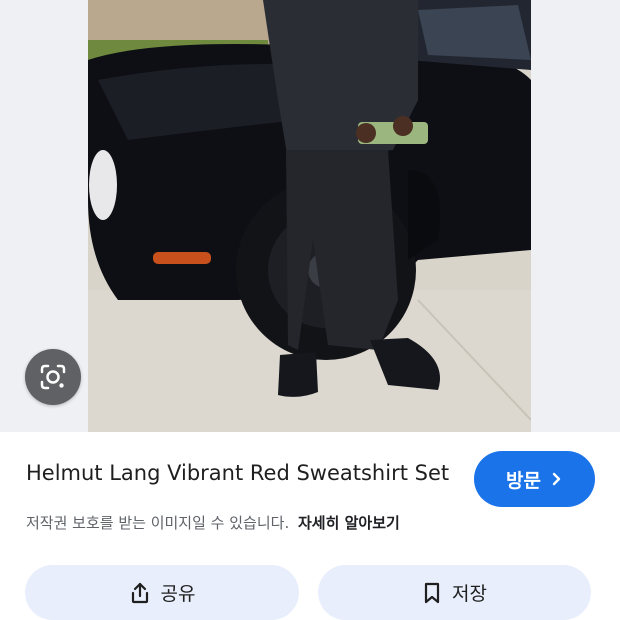 The width and height of the screenshot is (620, 620). What do you see at coordinates (523, 480) in the screenshot?
I see `visit-button-label: 방문` at bounding box center [523, 480].